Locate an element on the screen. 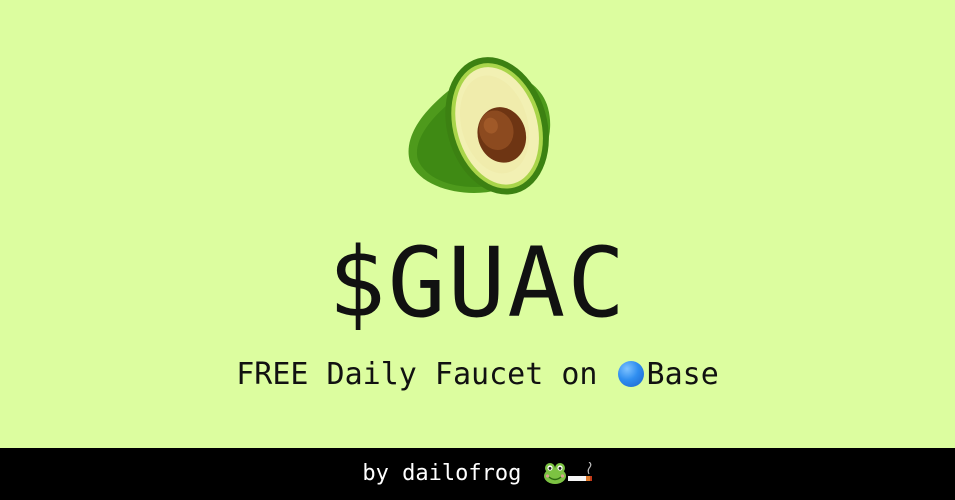  subtitle-text: FREE Daily Faucet on is located at coordinates (426, 374).